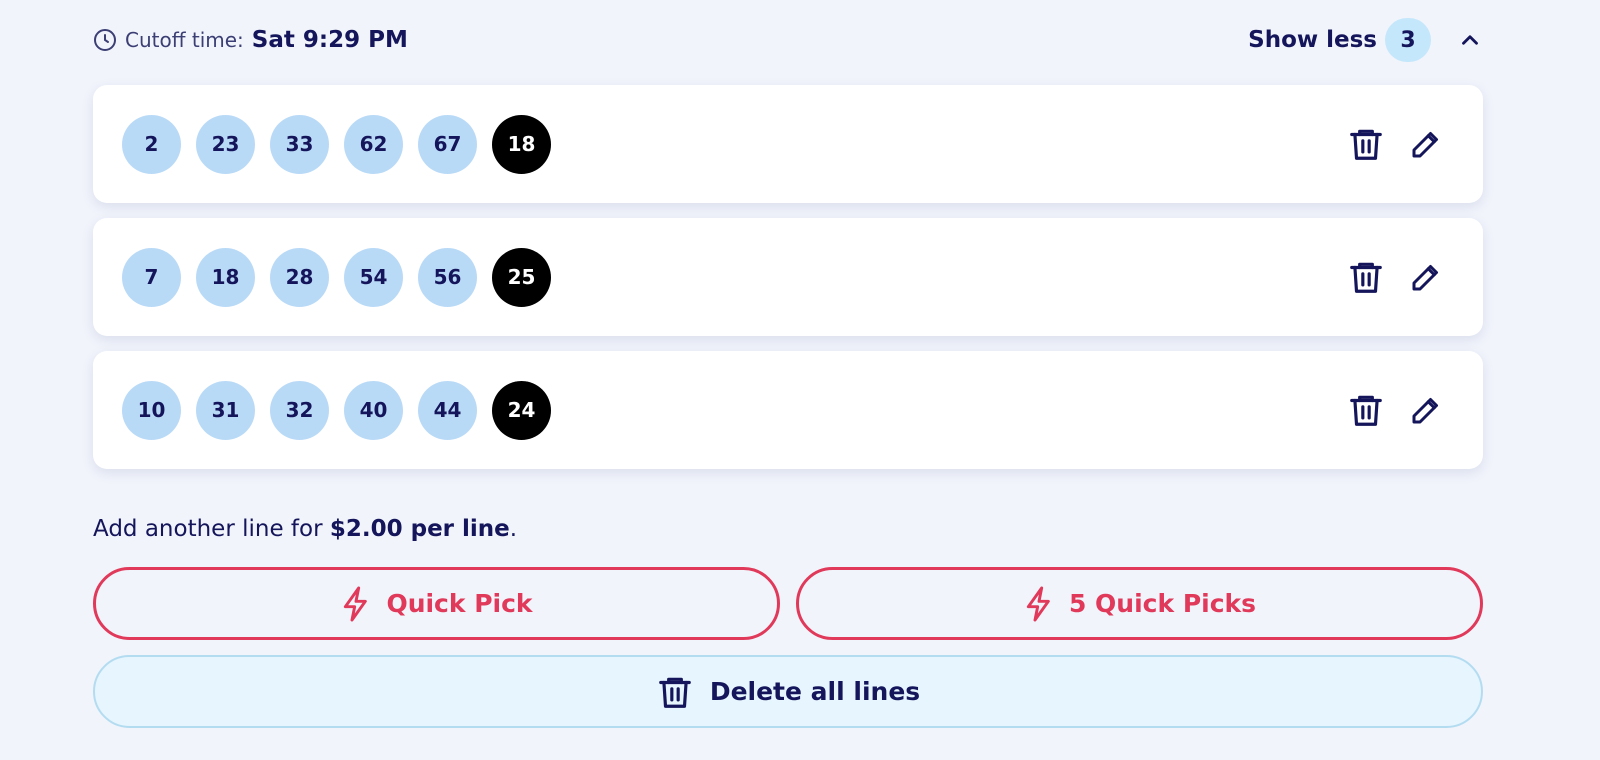  Describe the element at coordinates (105, 40) in the screenshot. I see `clock-icon` at that location.